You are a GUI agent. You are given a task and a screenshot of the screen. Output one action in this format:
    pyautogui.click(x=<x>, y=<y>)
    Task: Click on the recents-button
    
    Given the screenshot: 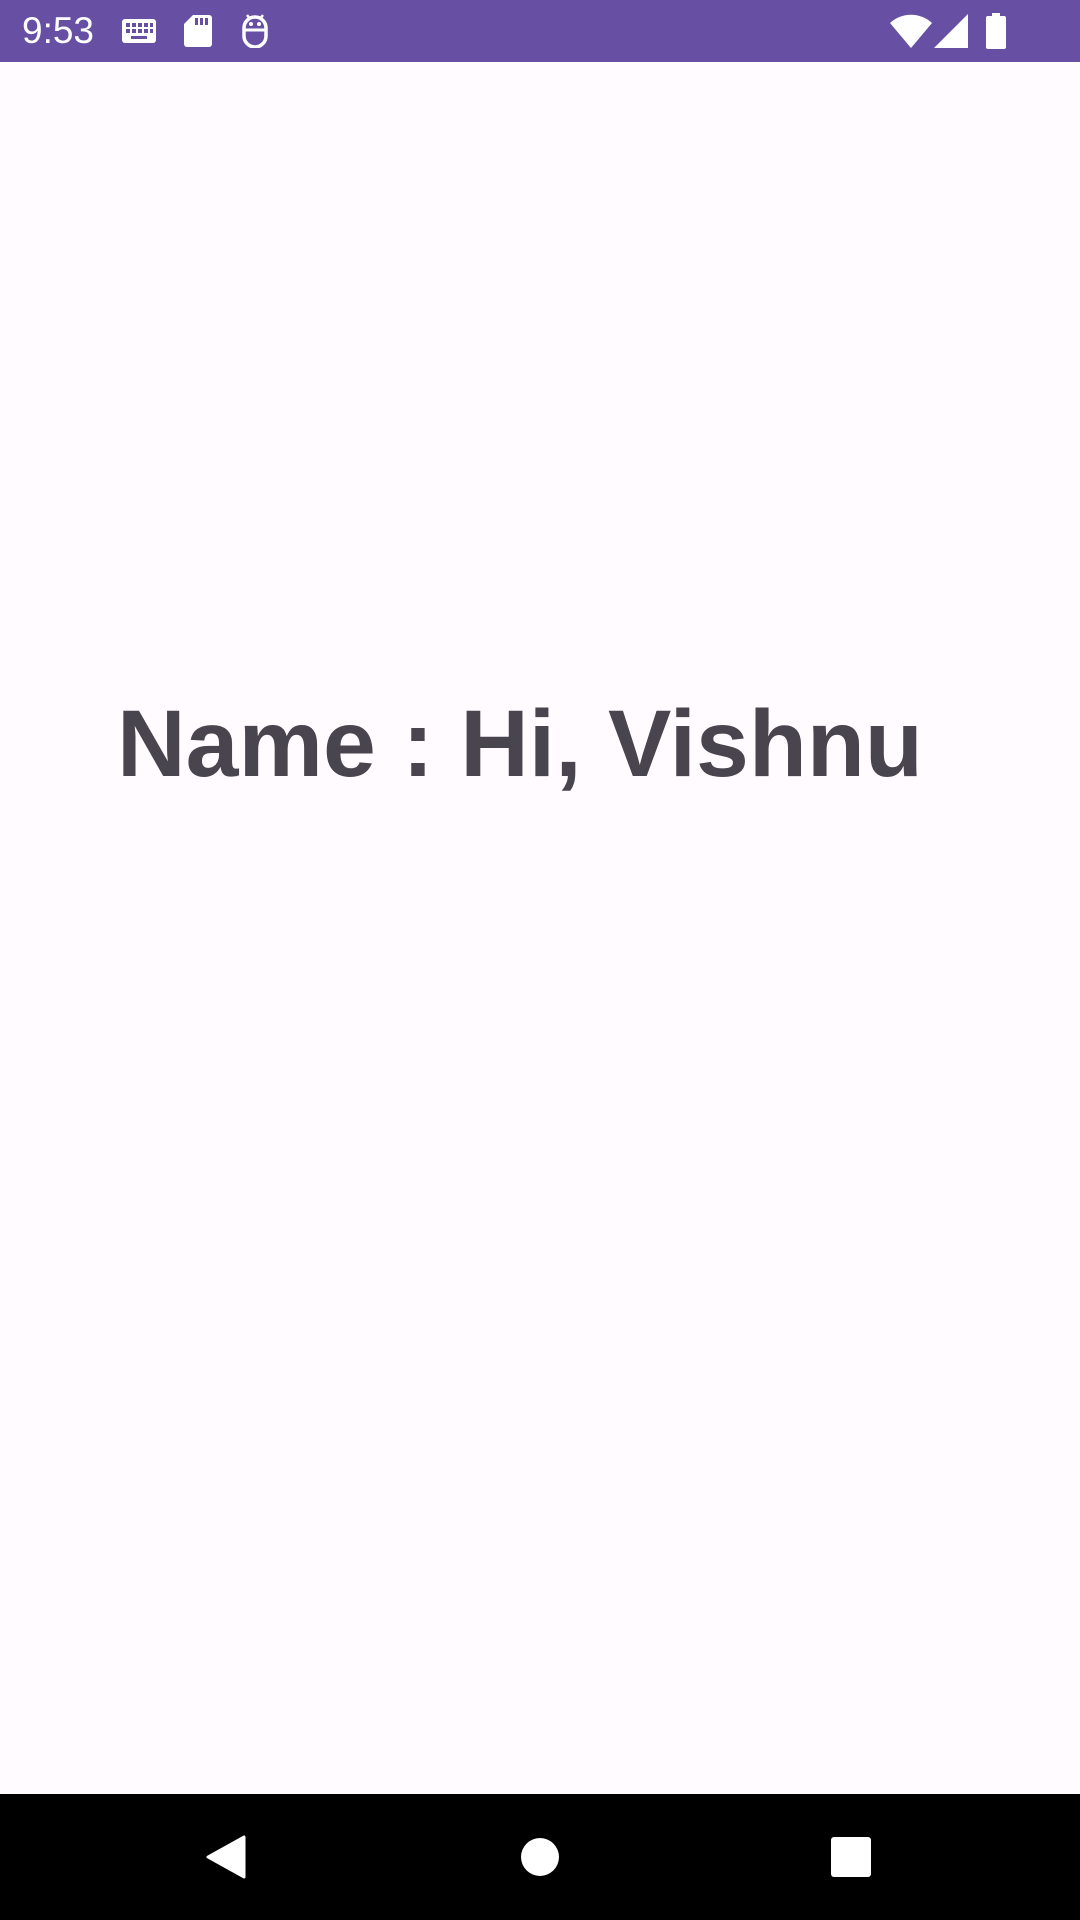 What is the action you would take?
    pyautogui.click(x=851, y=1857)
    